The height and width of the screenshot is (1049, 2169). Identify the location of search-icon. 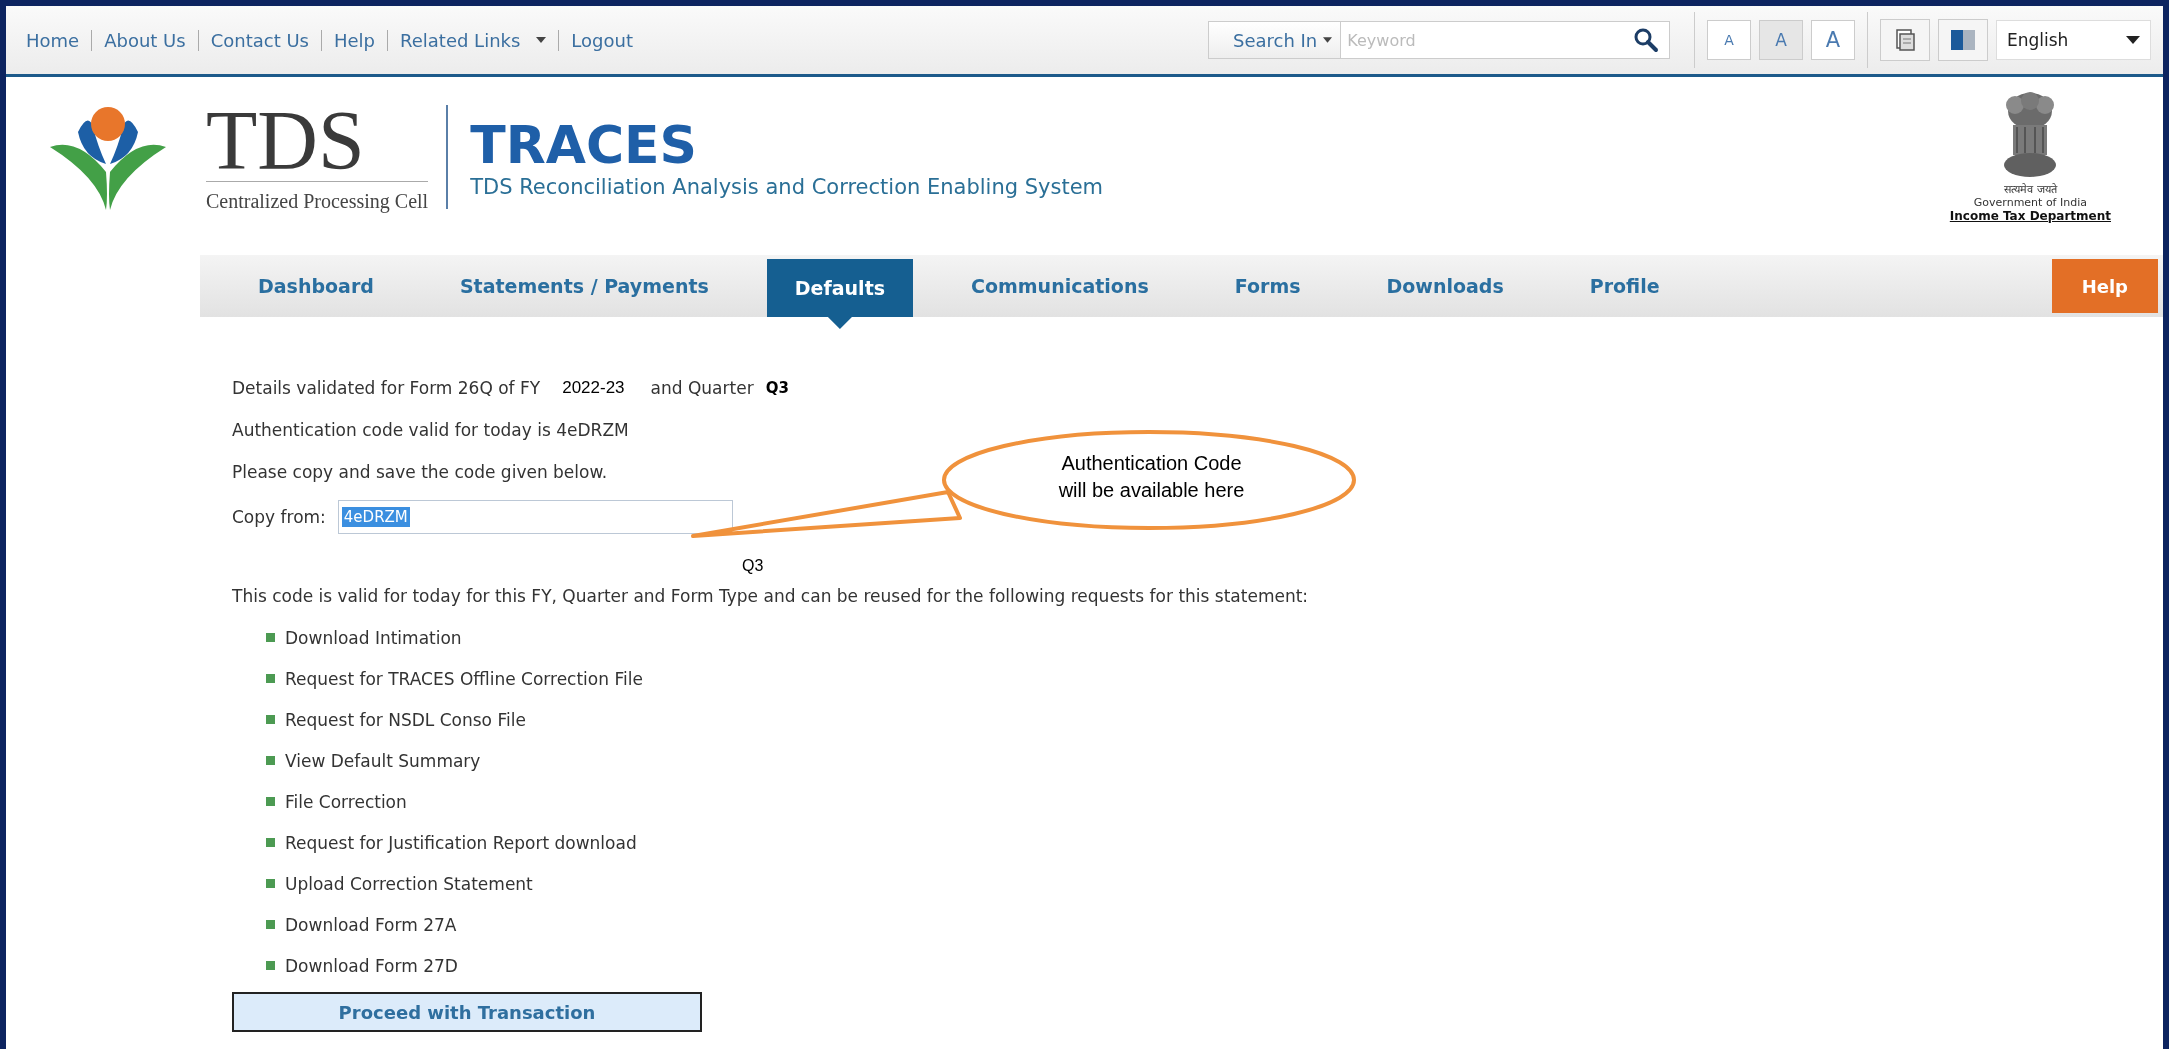
(1646, 40).